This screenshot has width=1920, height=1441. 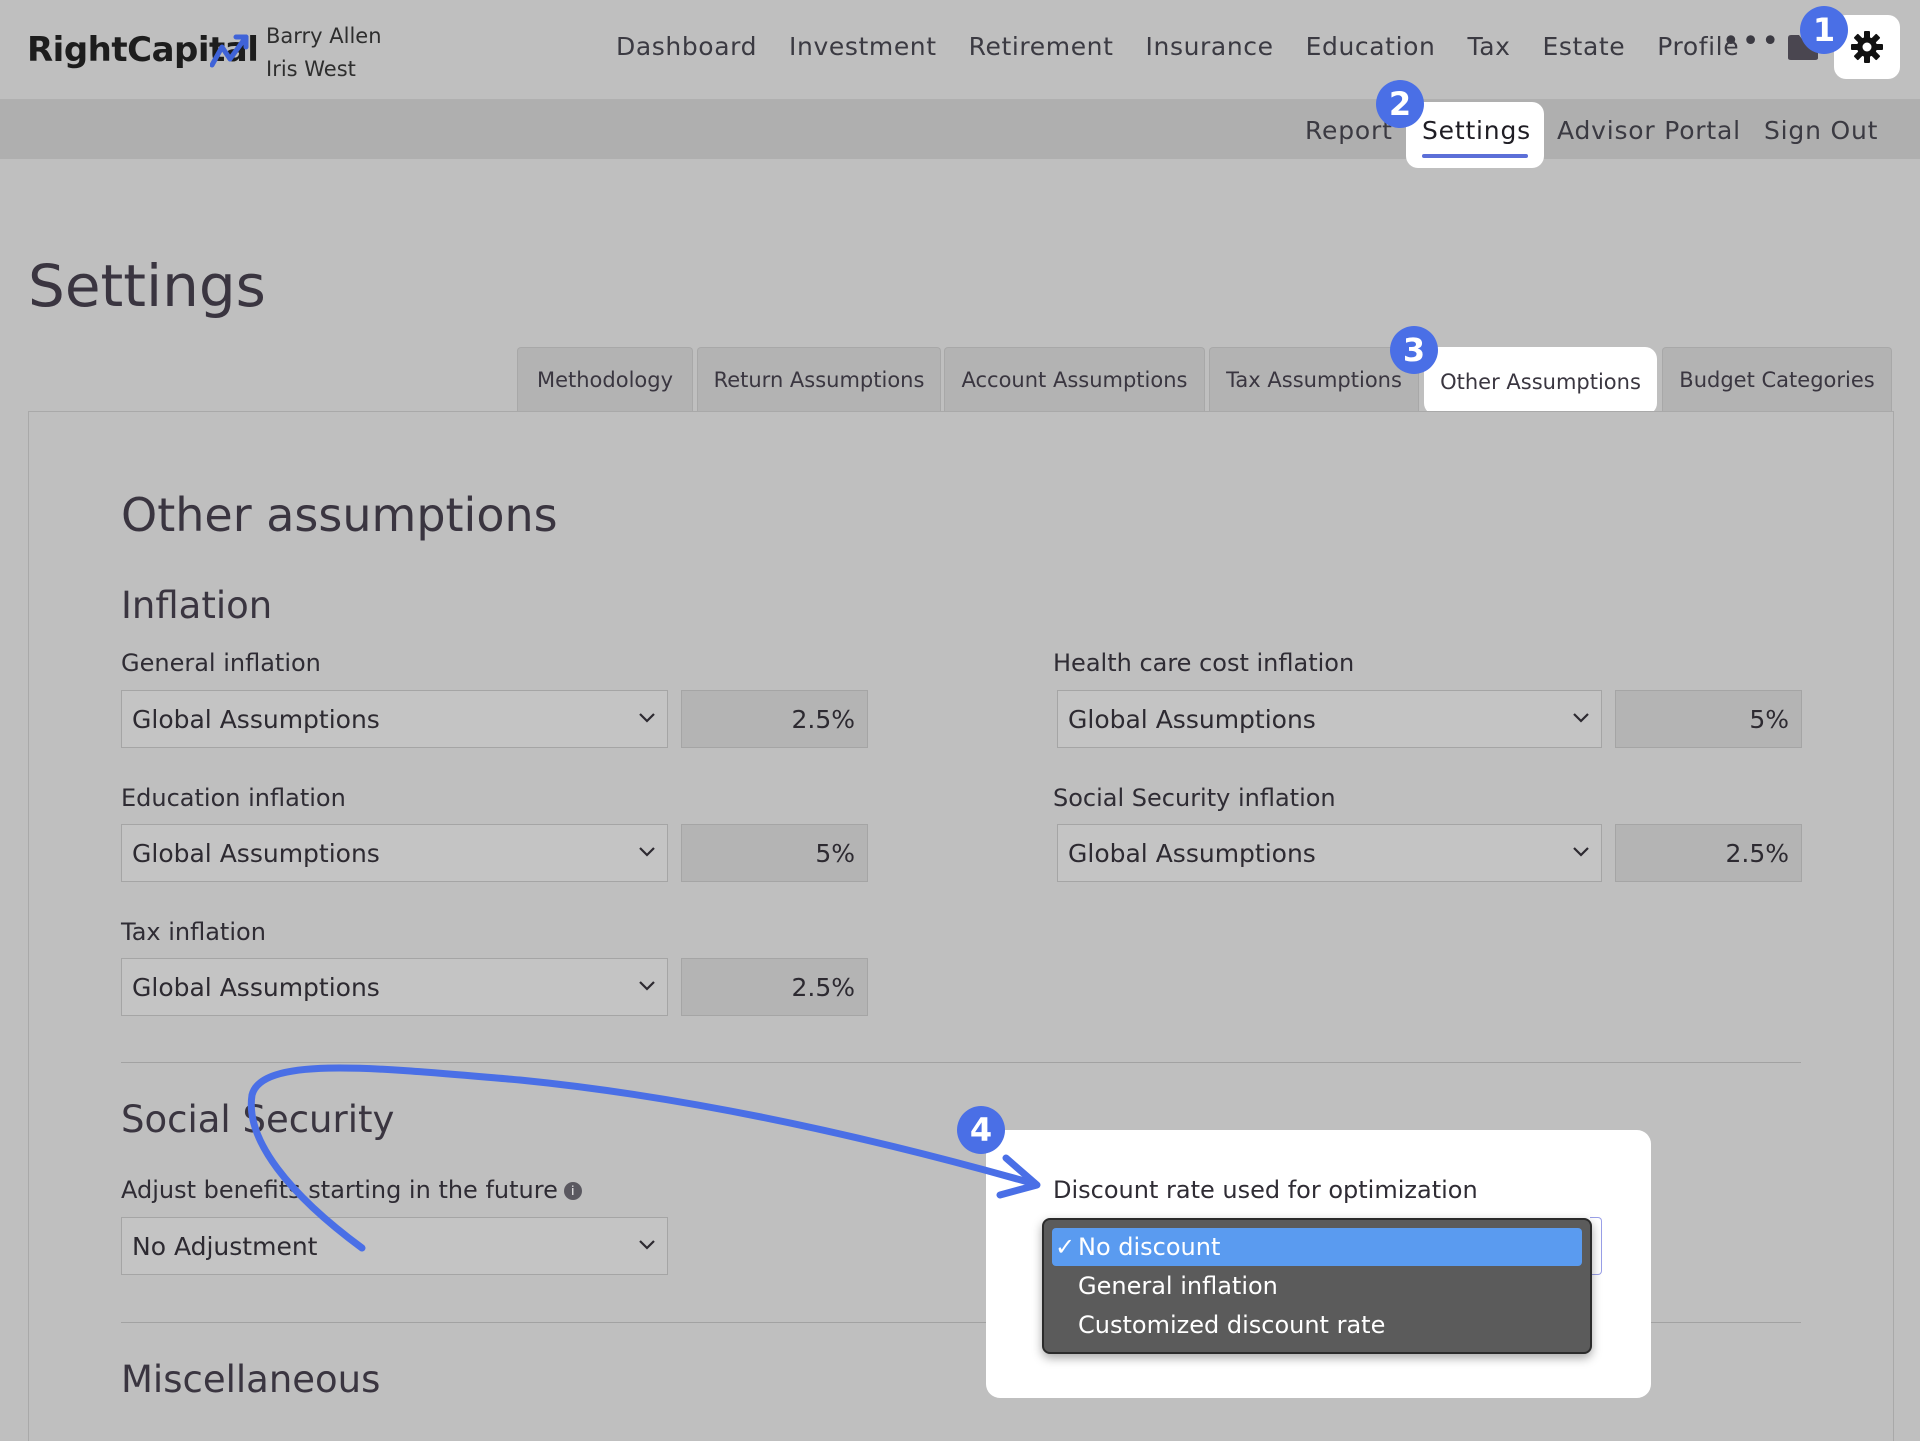 I want to click on step-badge-4: 4, so click(x=981, y=1130).